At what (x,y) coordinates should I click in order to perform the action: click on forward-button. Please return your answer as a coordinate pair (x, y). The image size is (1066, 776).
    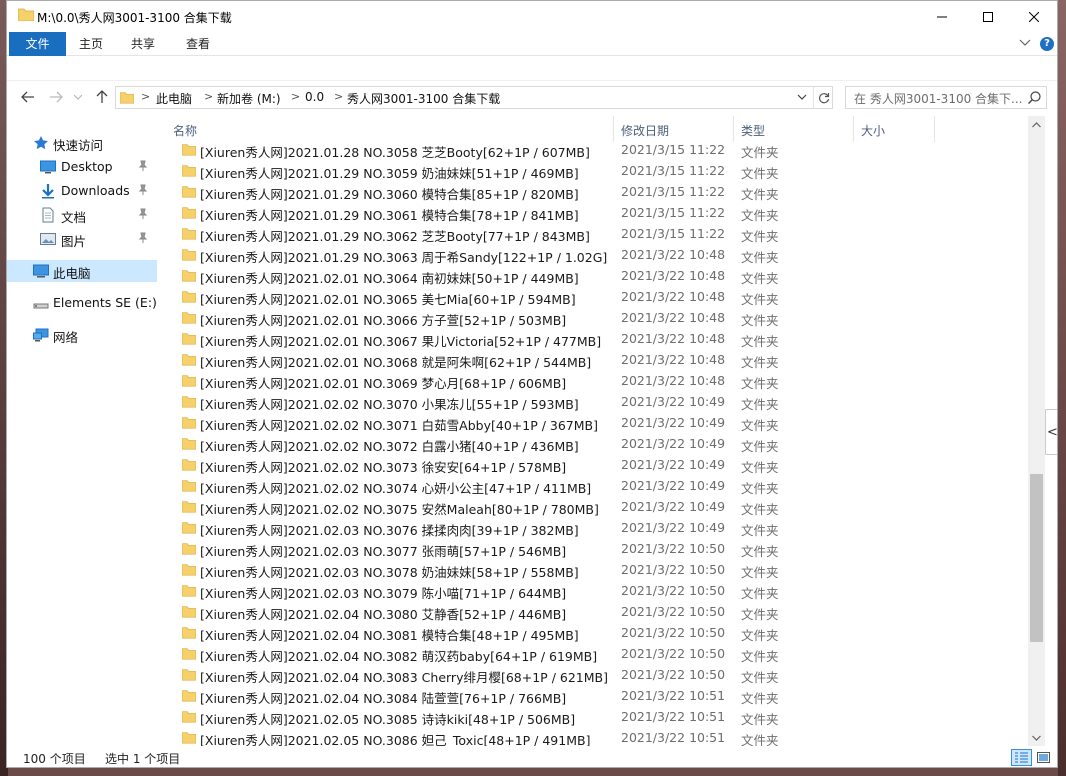
    Looking at the image, I should click on (56, 97).